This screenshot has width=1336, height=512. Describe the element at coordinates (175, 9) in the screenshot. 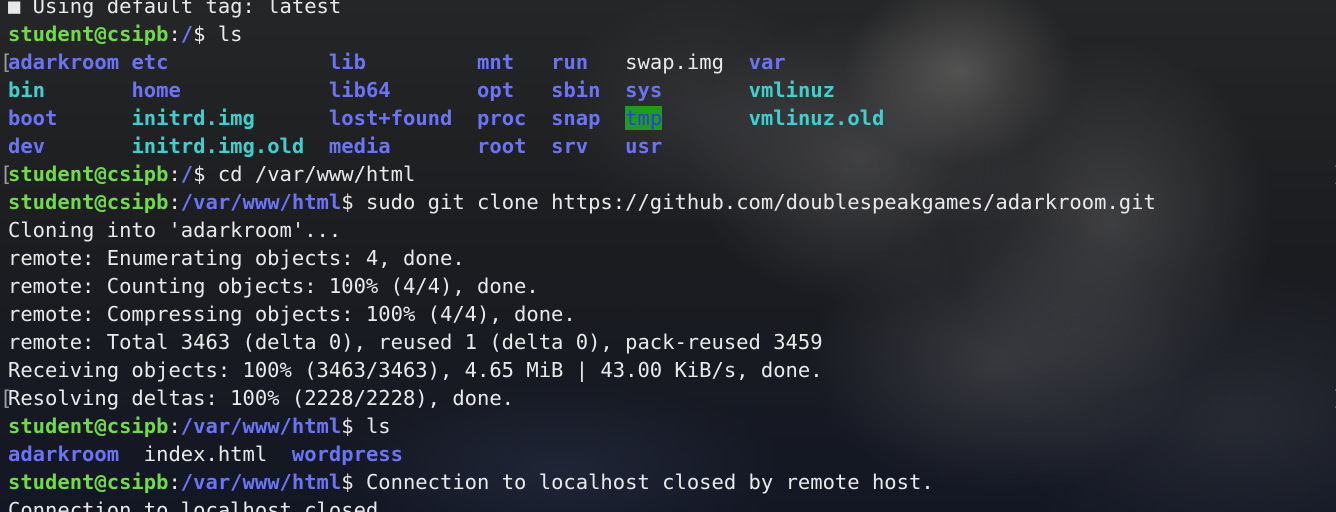

I see `output-text: ■ Using default tag: latest` at that location.